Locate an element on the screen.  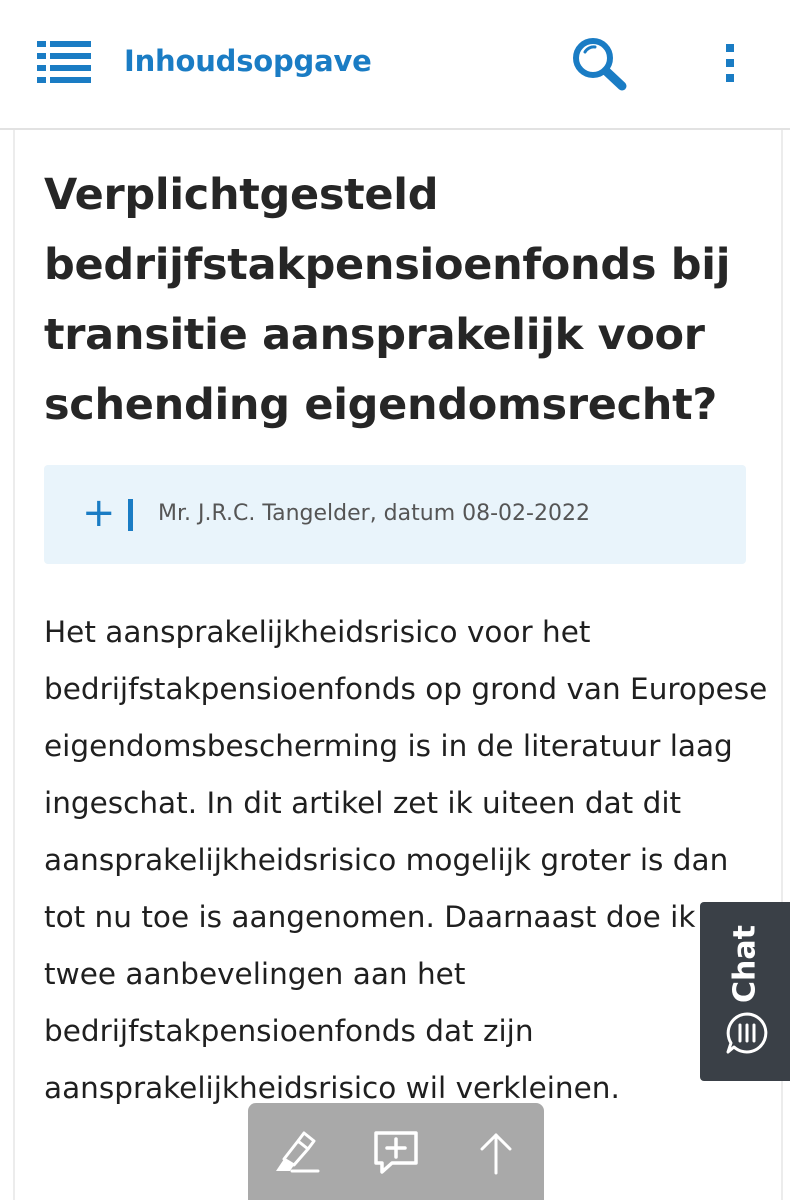
table-of-contents-link: Inhoudsopgave is located at coordinates (248, 61).